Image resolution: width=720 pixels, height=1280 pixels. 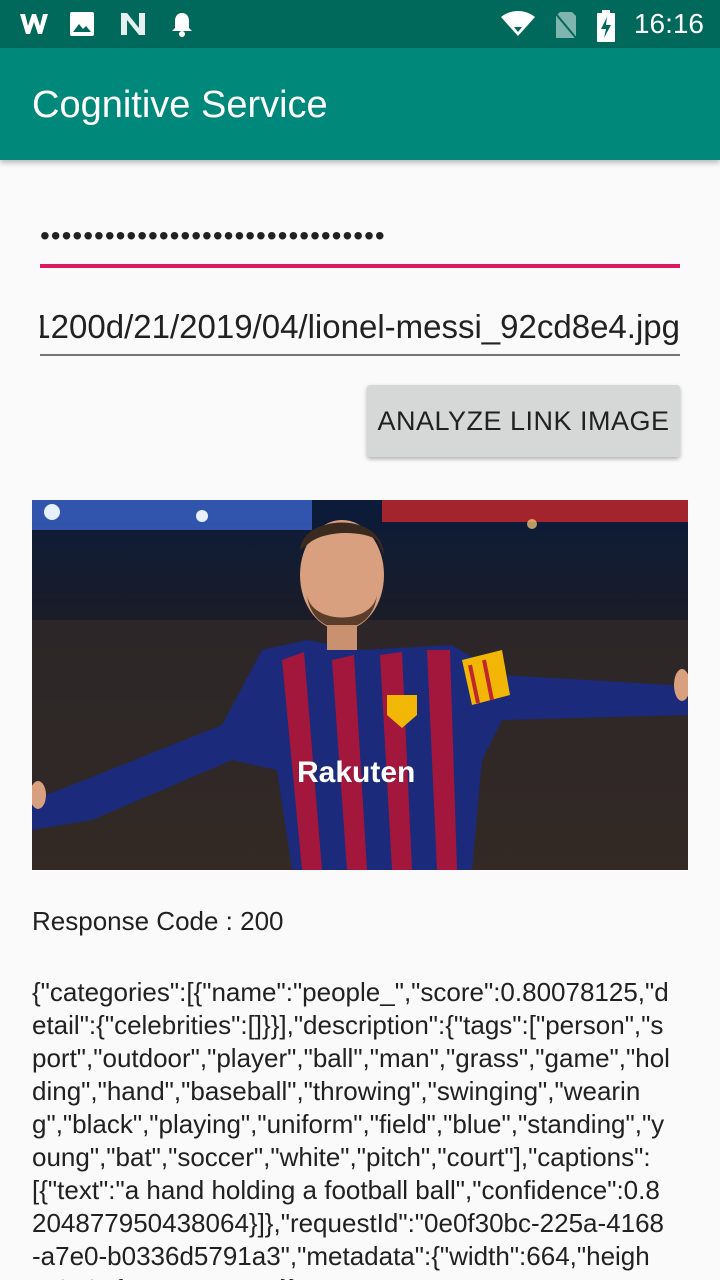 What do you see at coordinates (108, 24) in the screenshot?
I see `status-bar-notifications` at bounding box center [108, 24].